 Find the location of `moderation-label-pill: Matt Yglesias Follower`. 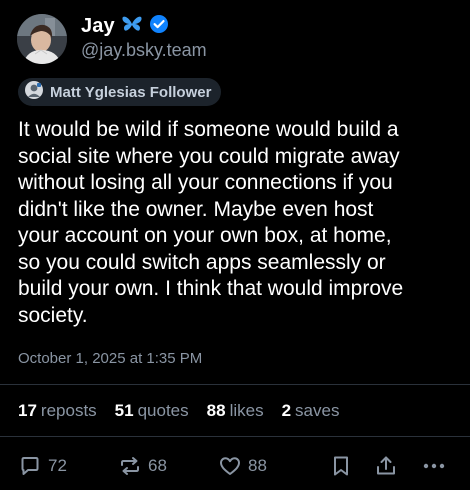

moderation-label-pill: Matt Yglesias Follower is located at coordinates (120, 92).